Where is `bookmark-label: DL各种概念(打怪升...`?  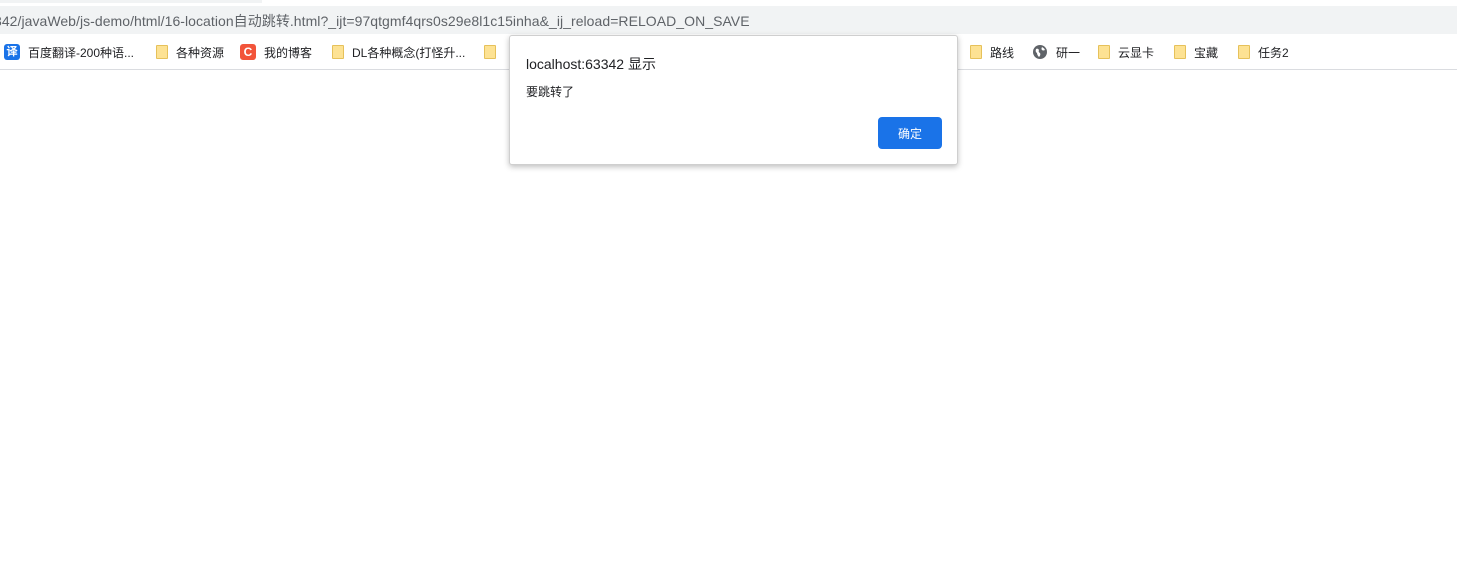 bookmark-label: DL各种概念(打怪升... is located at coordinates (409, 52).